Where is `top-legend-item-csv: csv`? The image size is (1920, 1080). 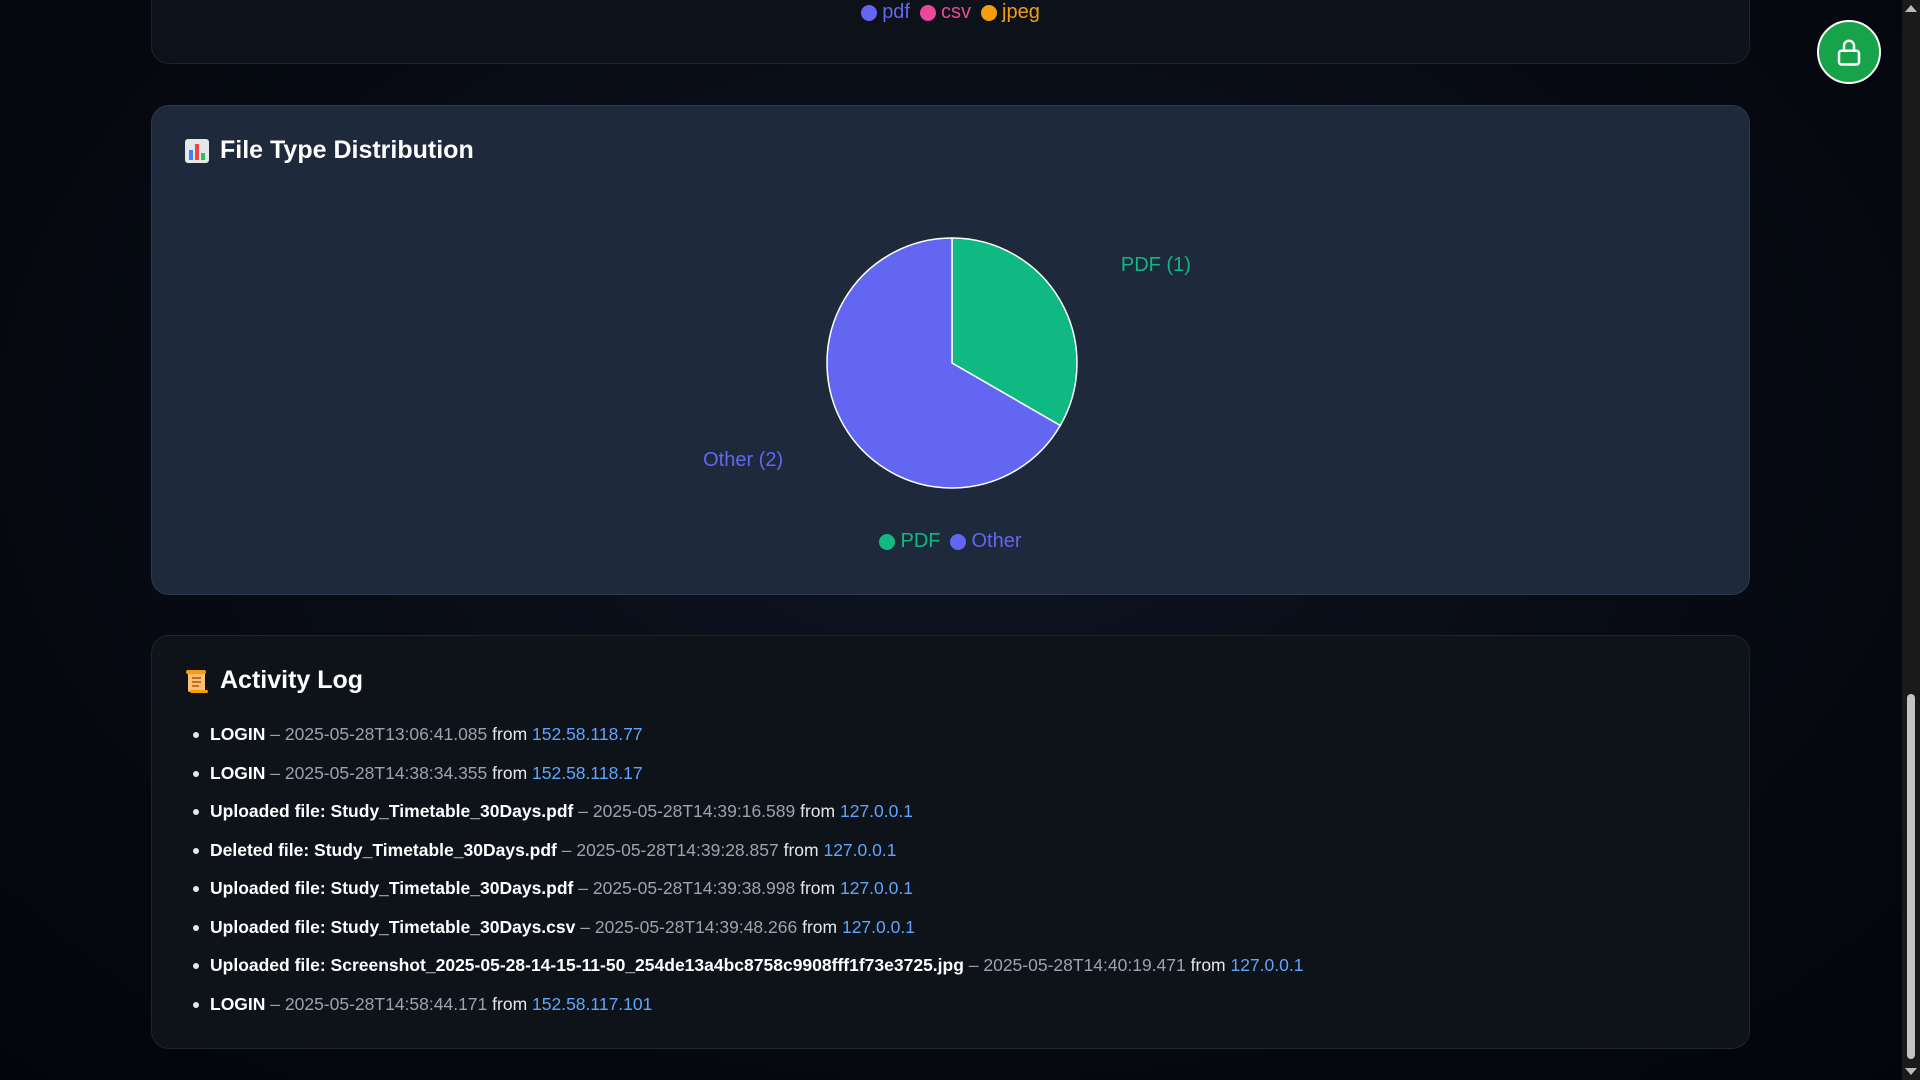
top-legend-item-csv: csv is located at coordinates (945, 12).